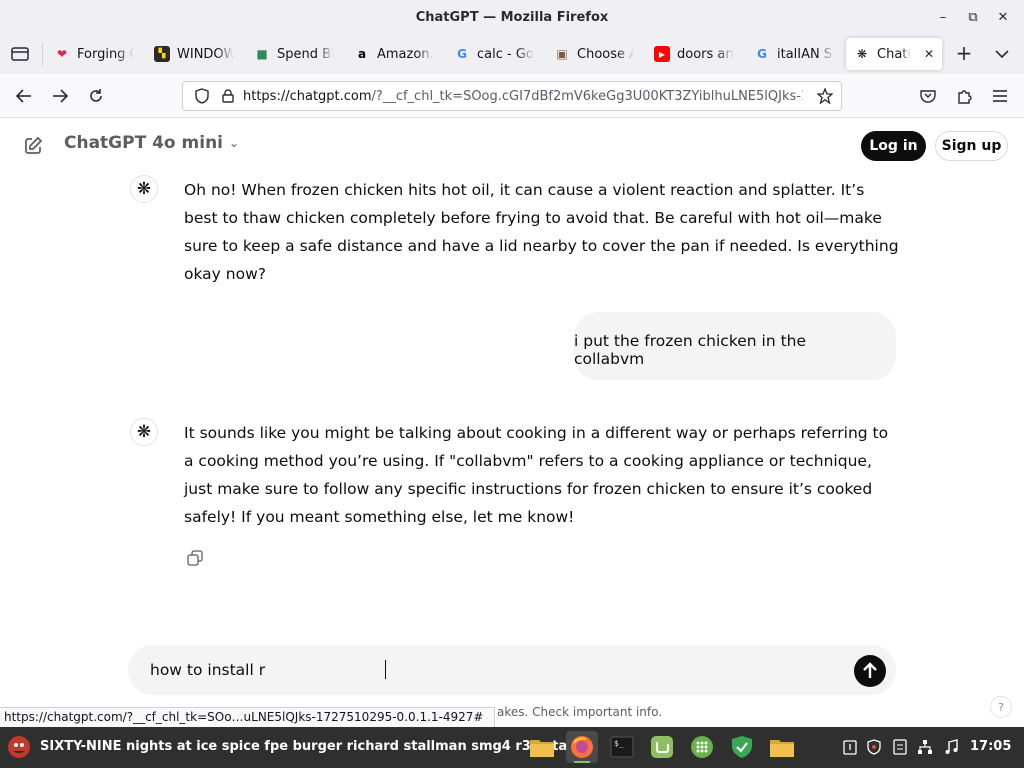 The width and height of the screenshot is (1024, 768). Describe the element at coordinates (234, 143) in the screenshot. I see `chevron-down-icon: ⌄` at that location.